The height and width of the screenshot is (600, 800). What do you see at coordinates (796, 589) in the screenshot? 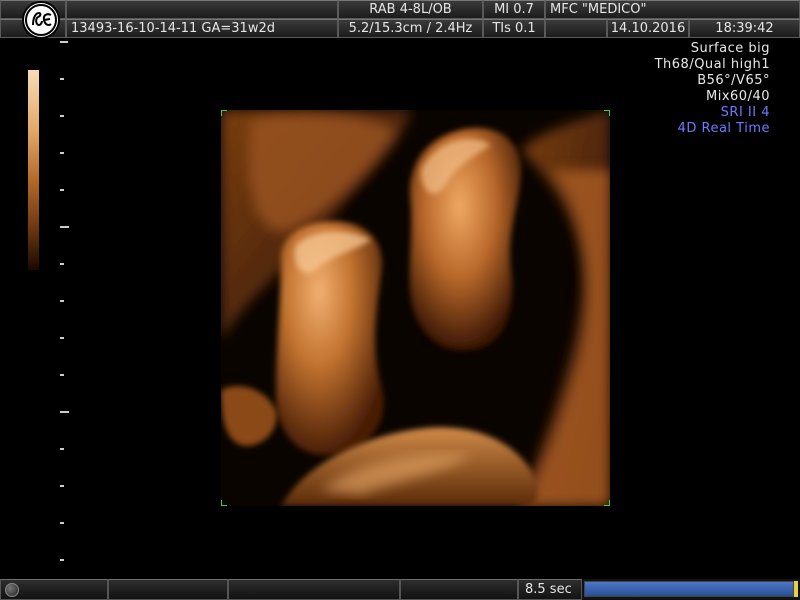
I see `cine-progress-marker` at bounding box center [796, 589].